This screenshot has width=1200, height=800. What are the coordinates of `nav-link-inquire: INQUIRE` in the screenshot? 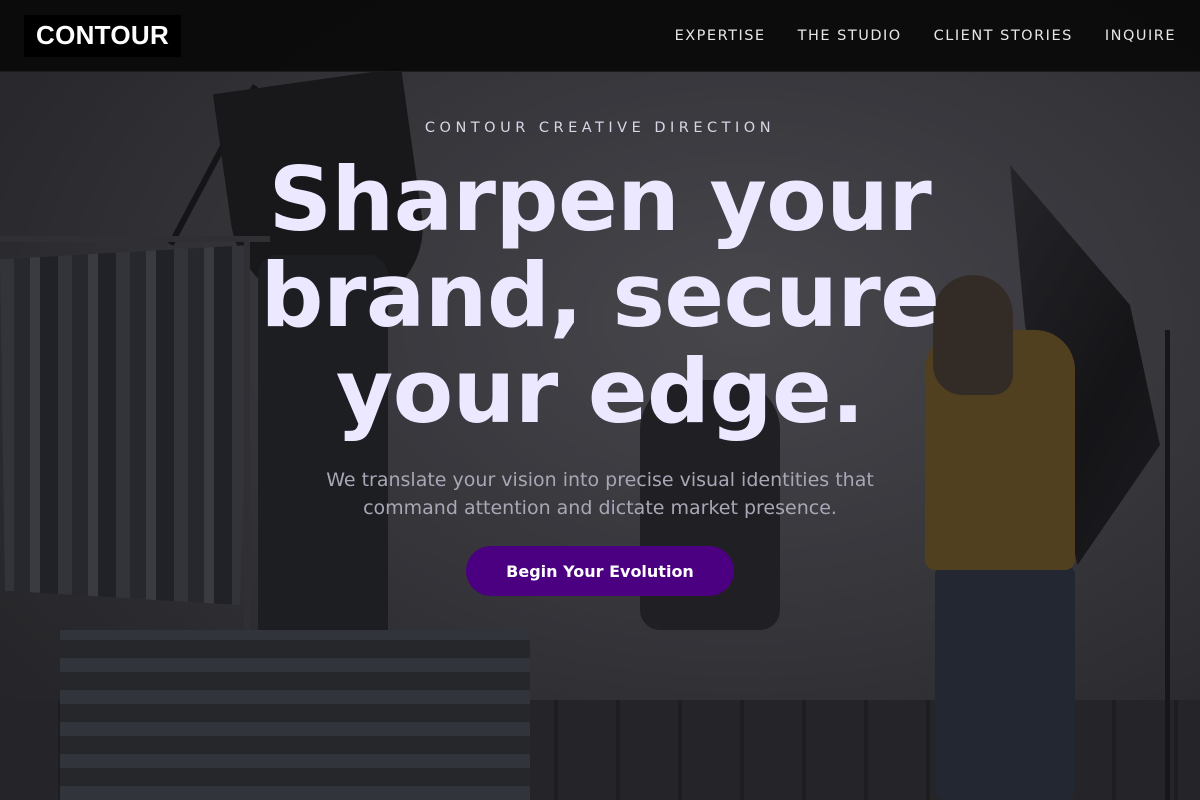 It's located at (1140, 36).